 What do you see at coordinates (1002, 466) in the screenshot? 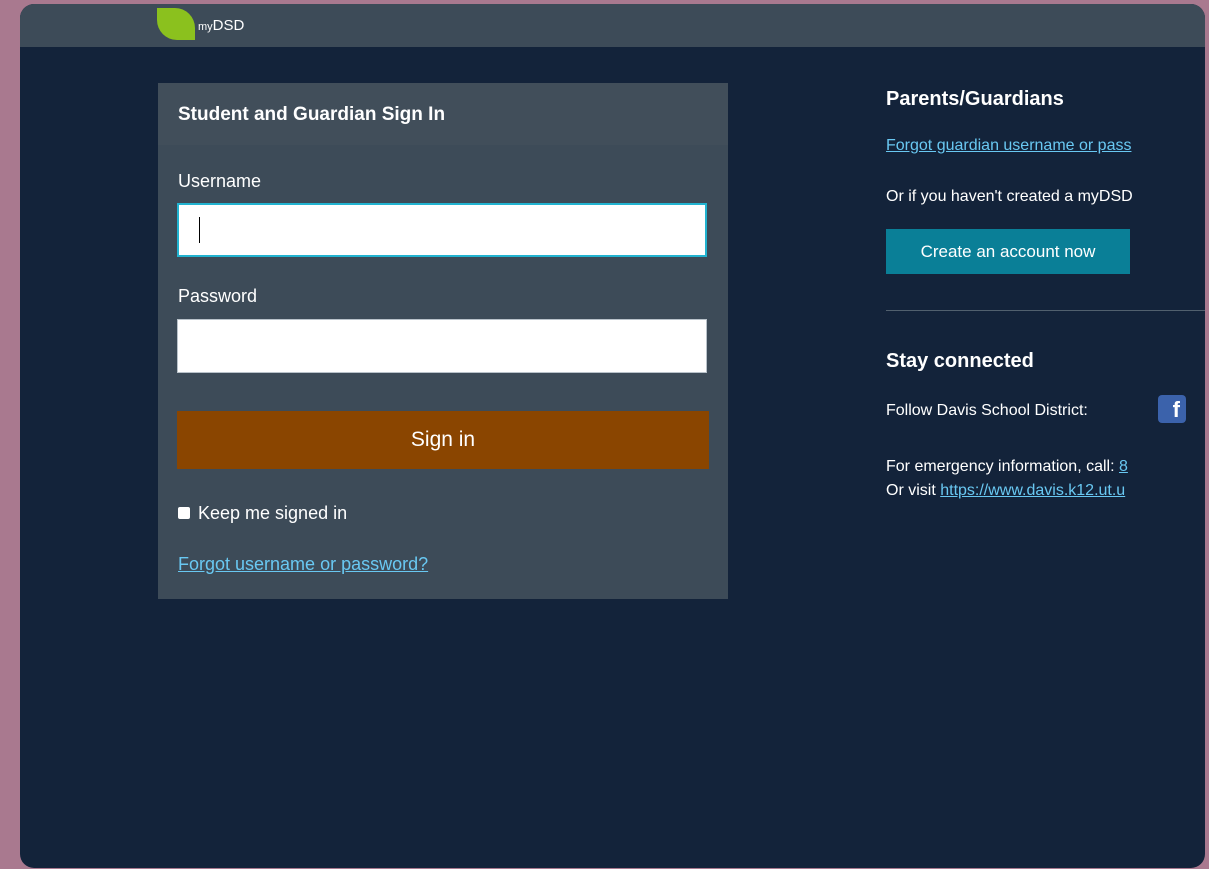
I see `emergency-text: For emergency information, call:` at bounding box center [1002, 466].